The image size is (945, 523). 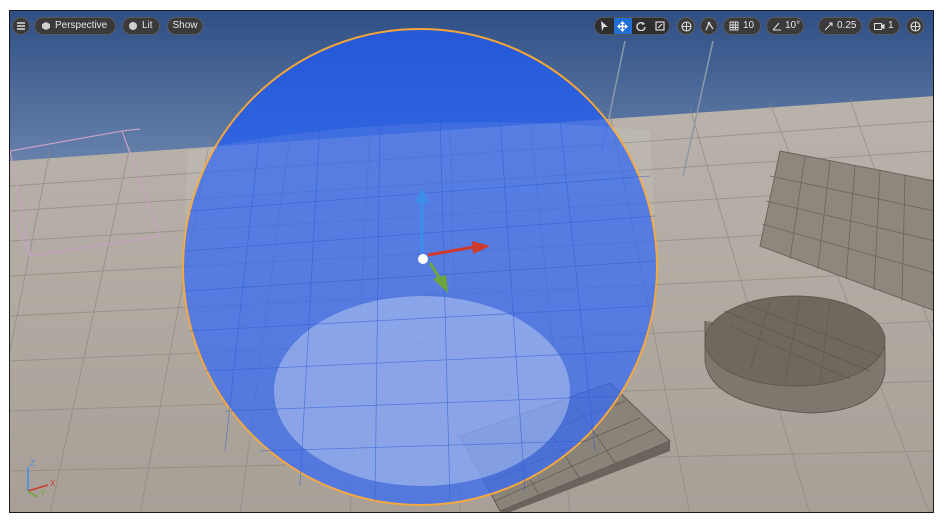 I want to click on view-mode-button: Lit, so click(x=141, y=26).